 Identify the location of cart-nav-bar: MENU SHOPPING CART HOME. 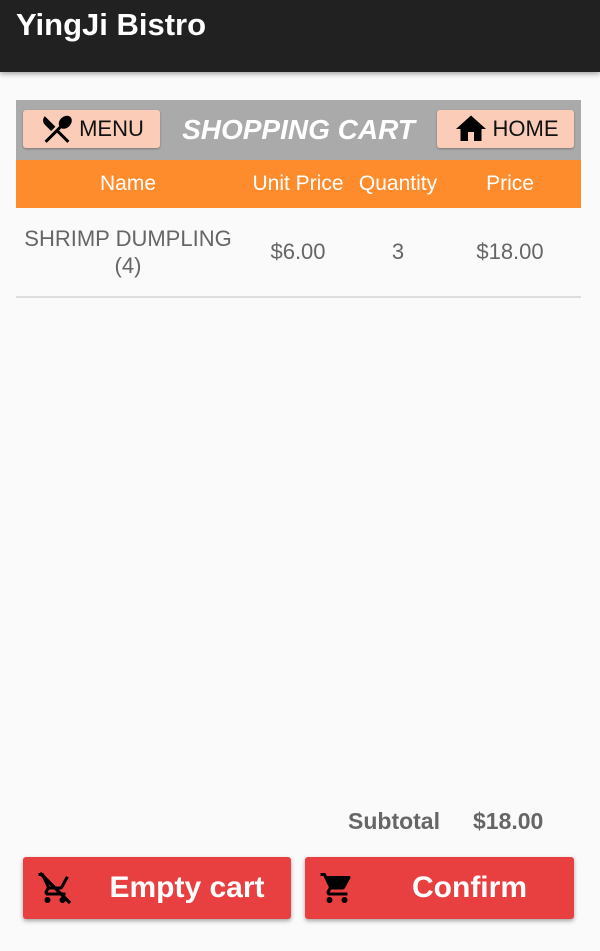
(298, 130).